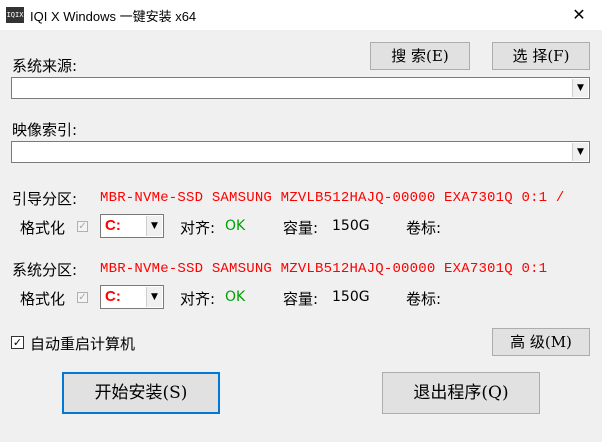 The height and width of the screenshot is (442, 602). What do you see at coordinates (43, 228) in the screenshot?
I see `boot-format-label: 格式化` at bounding box center [43, 228].